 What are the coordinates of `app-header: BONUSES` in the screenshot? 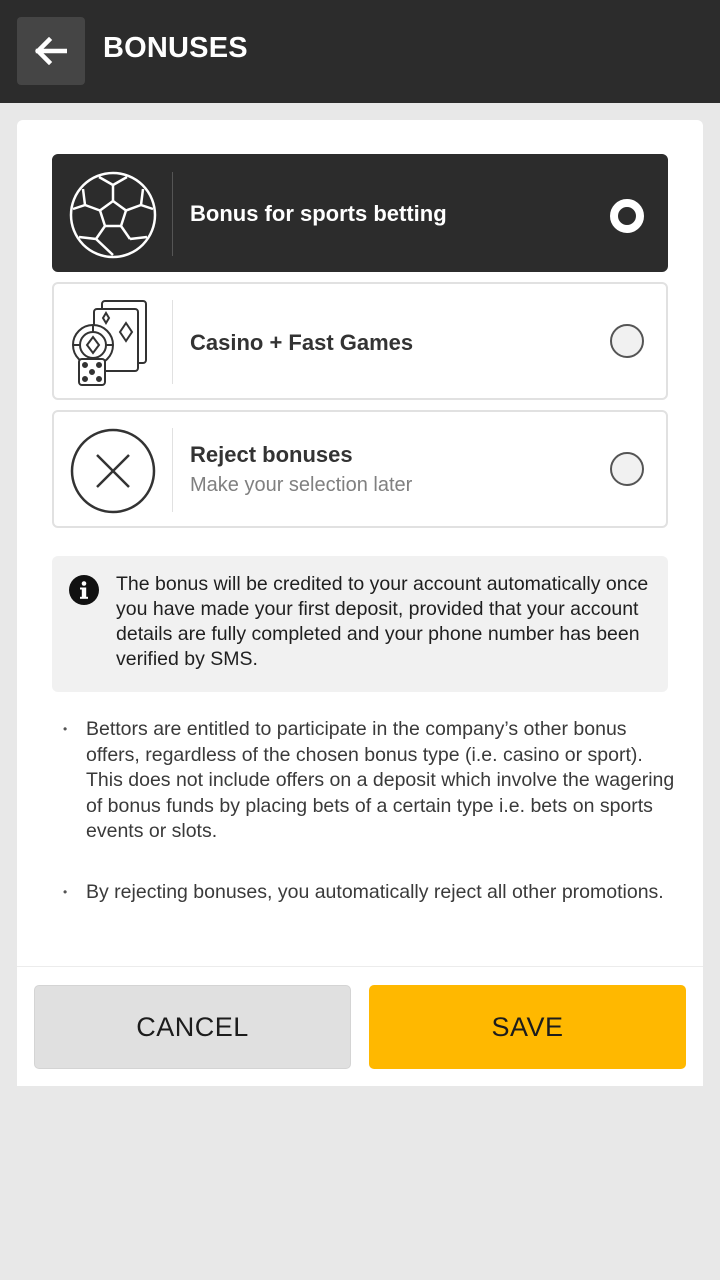 It's located at (360, 51).